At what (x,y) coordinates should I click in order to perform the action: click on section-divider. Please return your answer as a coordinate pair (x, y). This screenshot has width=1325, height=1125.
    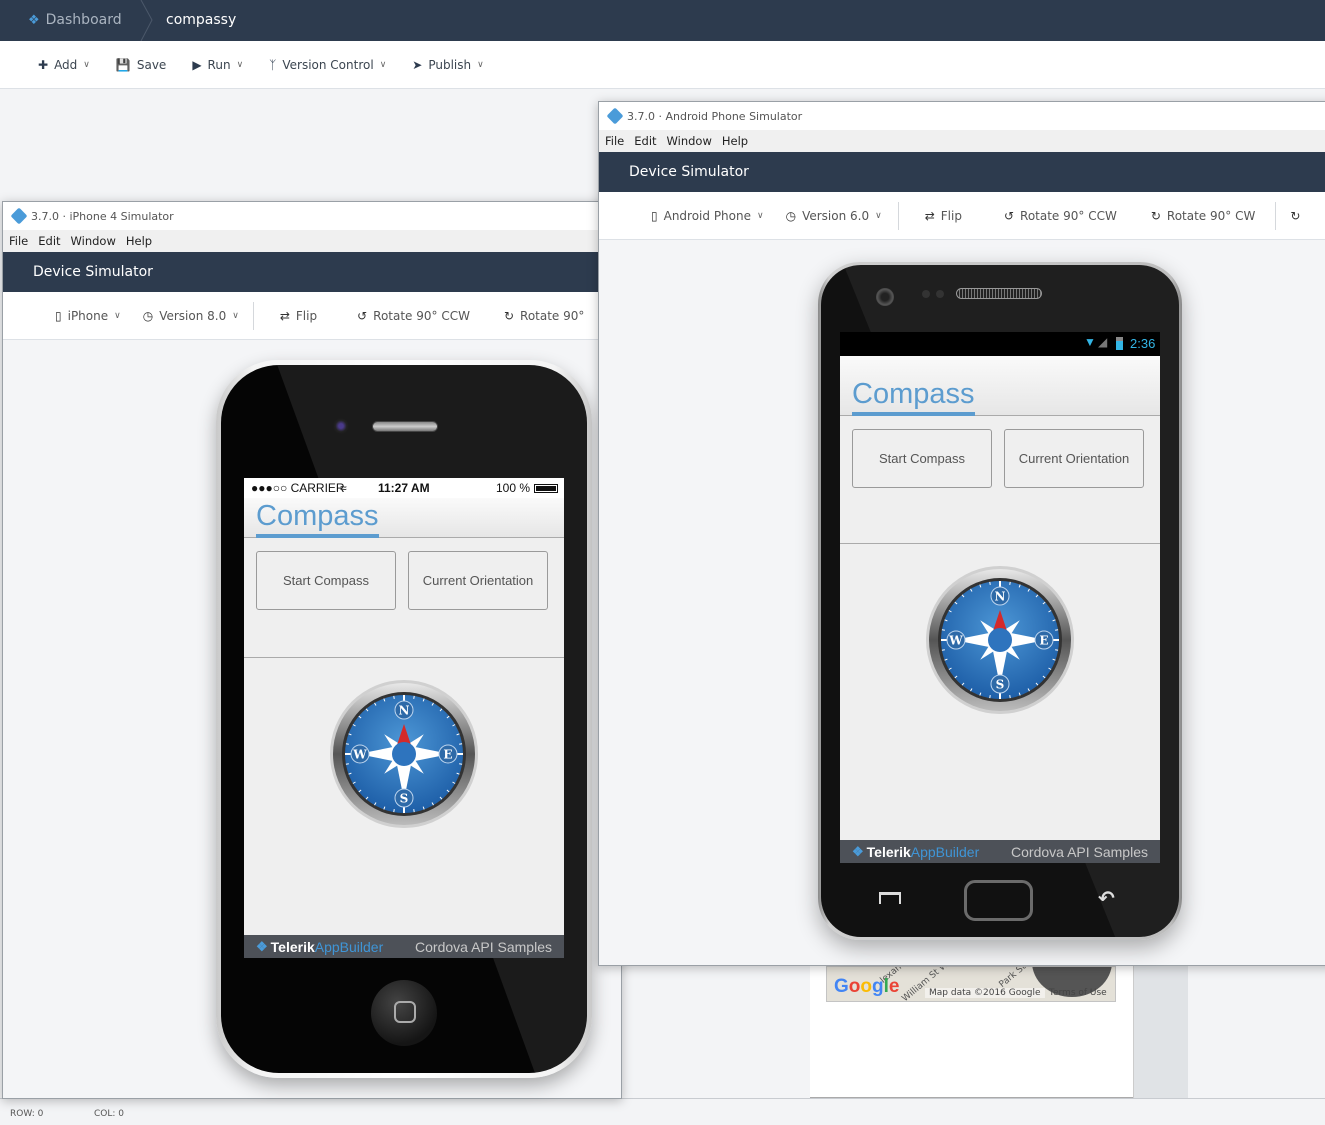
    Looking at the image, I should click on (1000, 543).